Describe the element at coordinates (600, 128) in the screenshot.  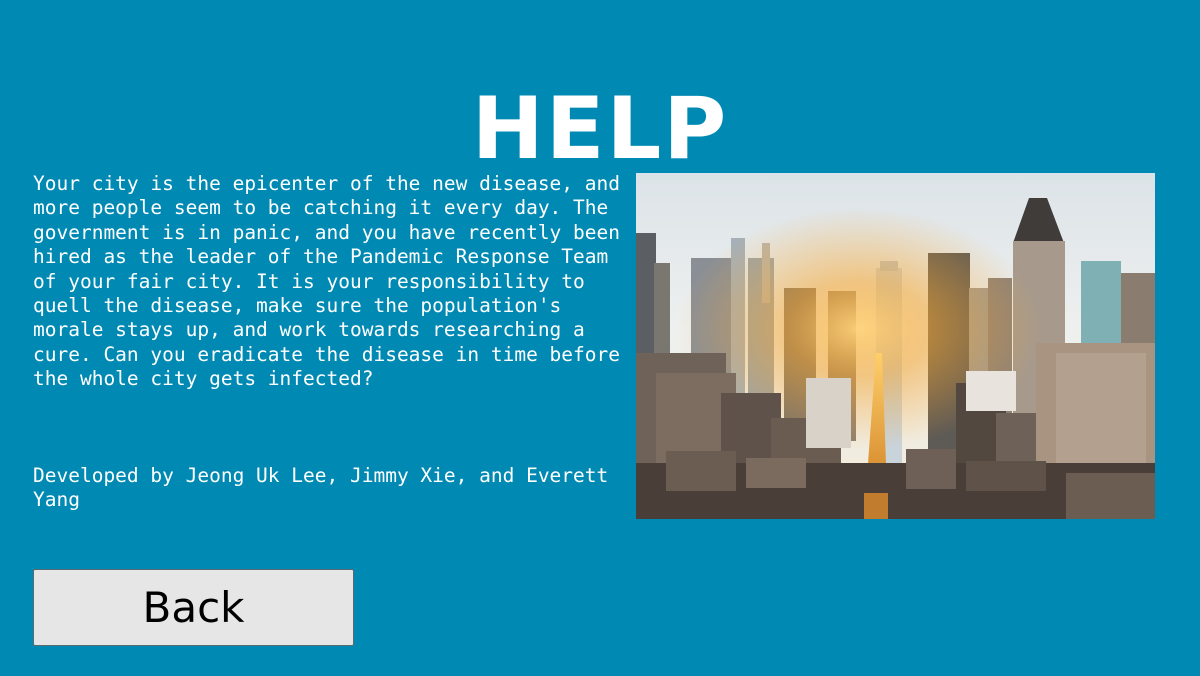
I see `page-title: HELP` at that location.